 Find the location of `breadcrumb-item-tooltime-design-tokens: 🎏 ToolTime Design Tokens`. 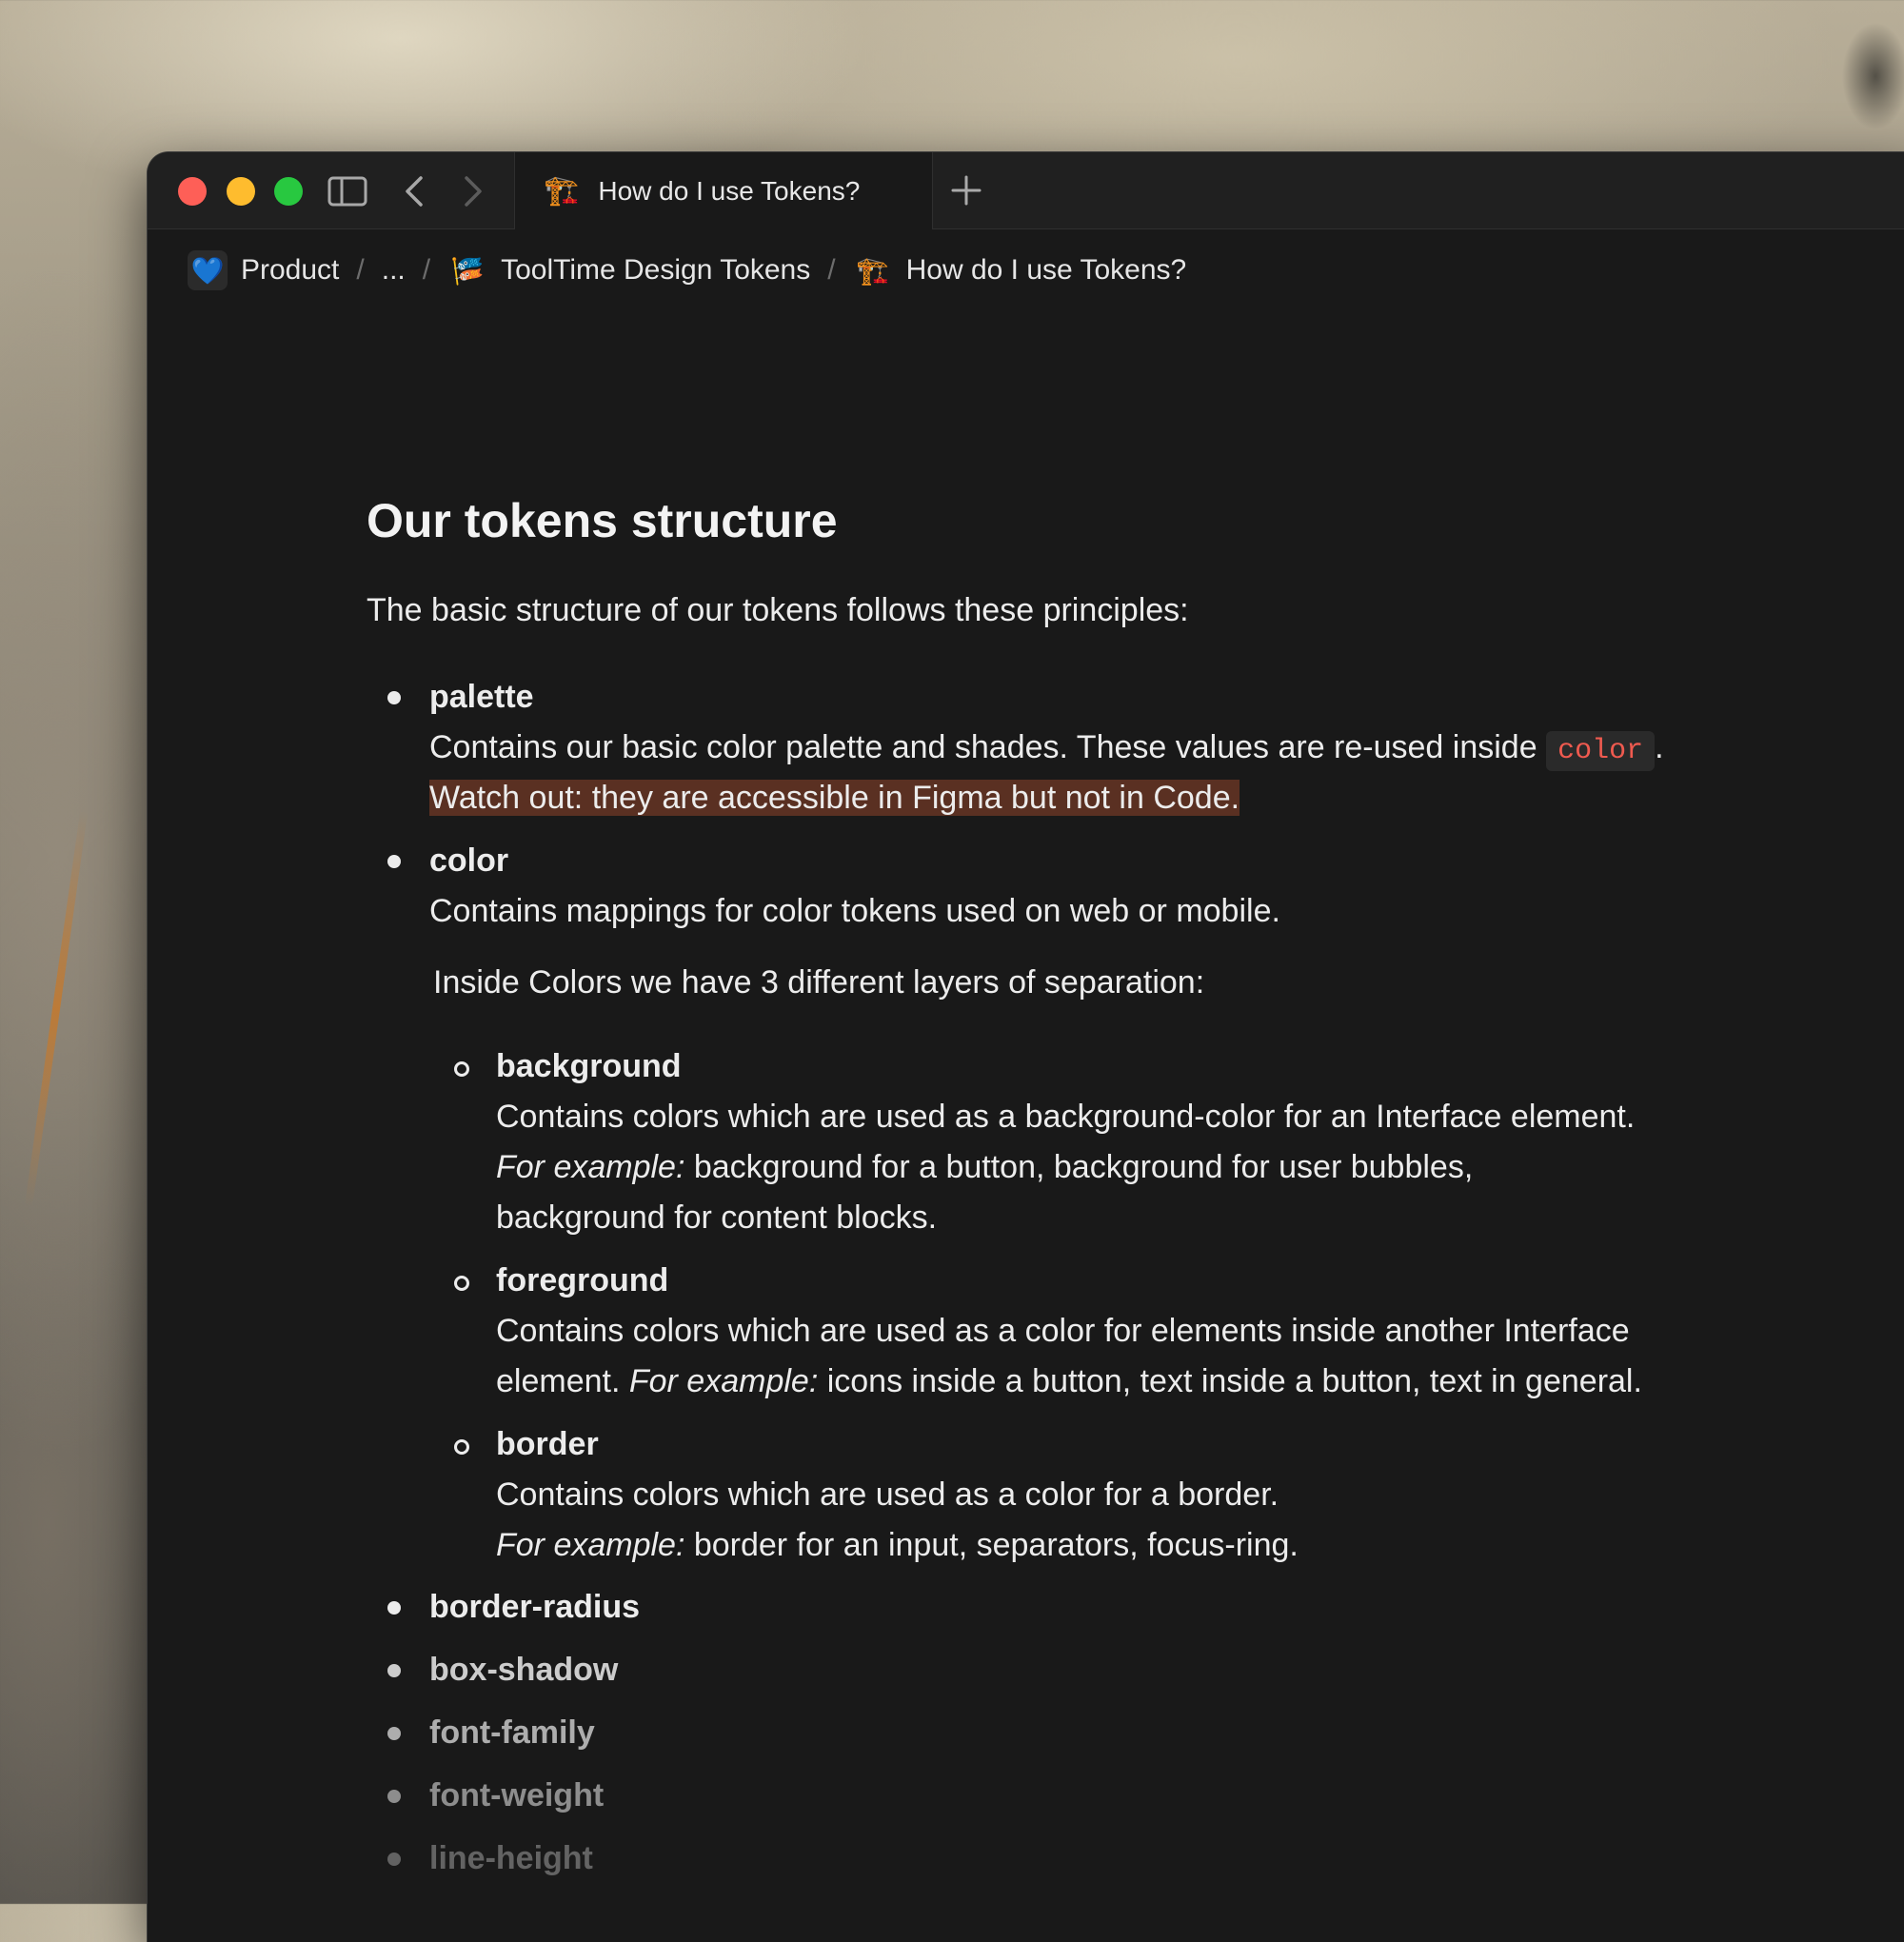

breadcrumb-item-tooltime-design-tokens: 🎏 ToolTime Design Tokens is located at coordinates (629, 270).